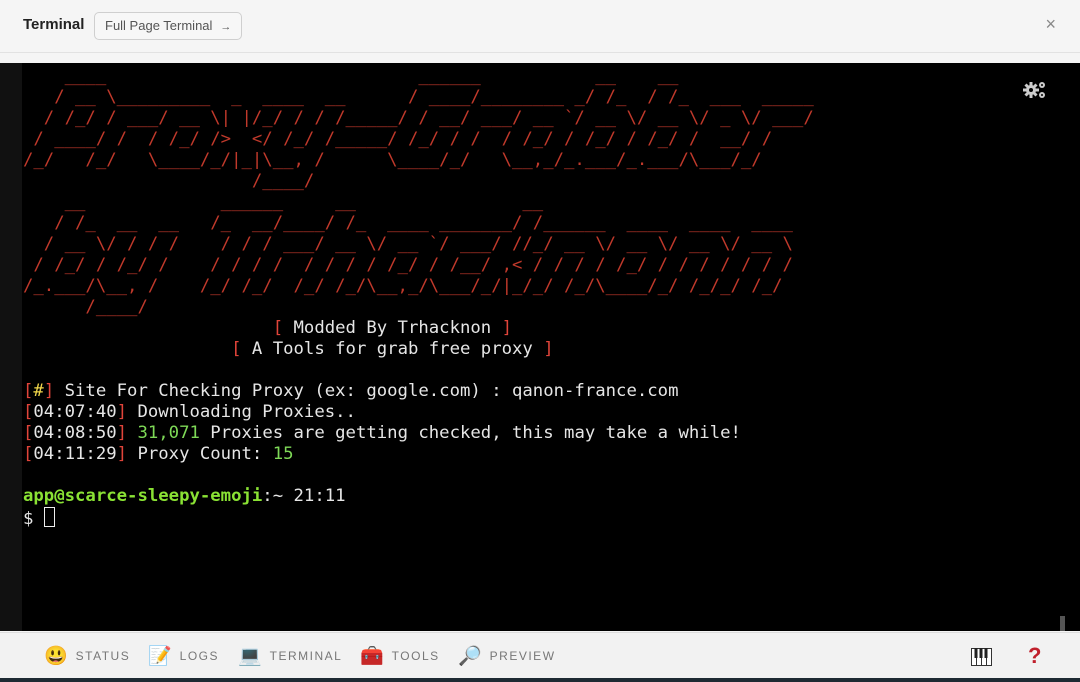 The width and height of the screenshot is (1080, 682). What do you see at coordinates (49, 517) in the screenshot?
I see `cursor` at bounding box center [49, 517].